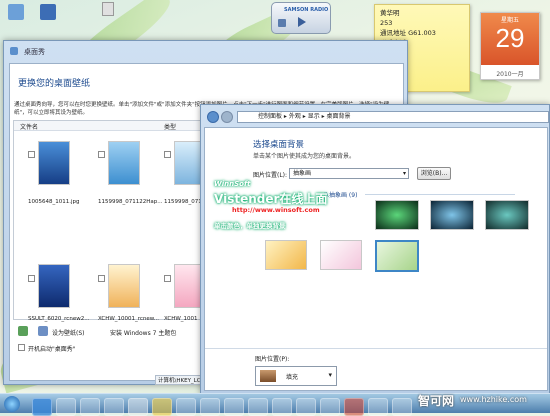  Describe the element at coordinates (213, 117) in the screenshot. I see `back-button` at that location.